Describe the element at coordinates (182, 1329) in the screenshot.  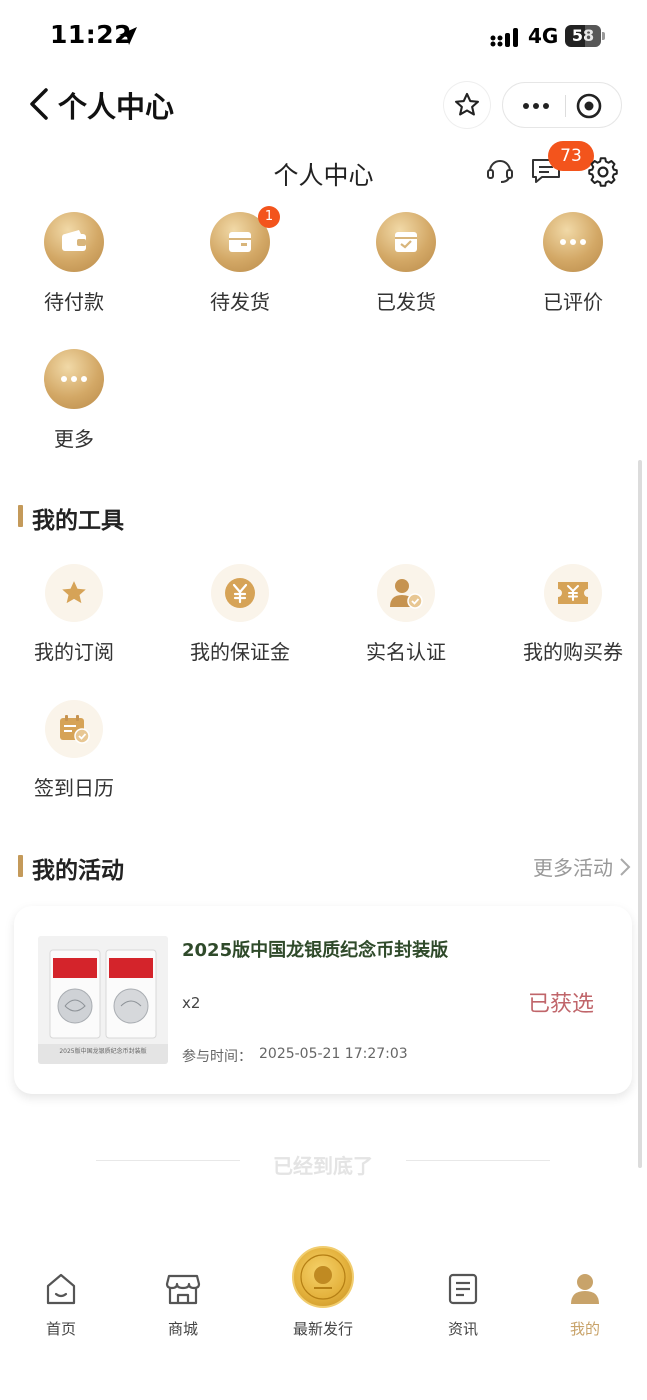
I see `tab-label: 商城` at that location.